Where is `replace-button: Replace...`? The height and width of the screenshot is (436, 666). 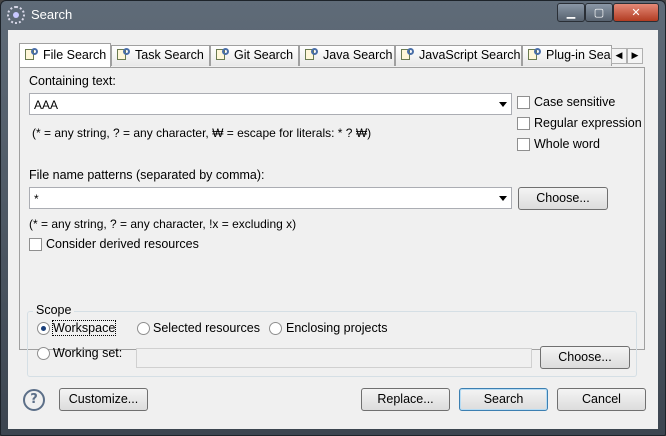
replace-button: Replace... is located at coordinates (405, 399).